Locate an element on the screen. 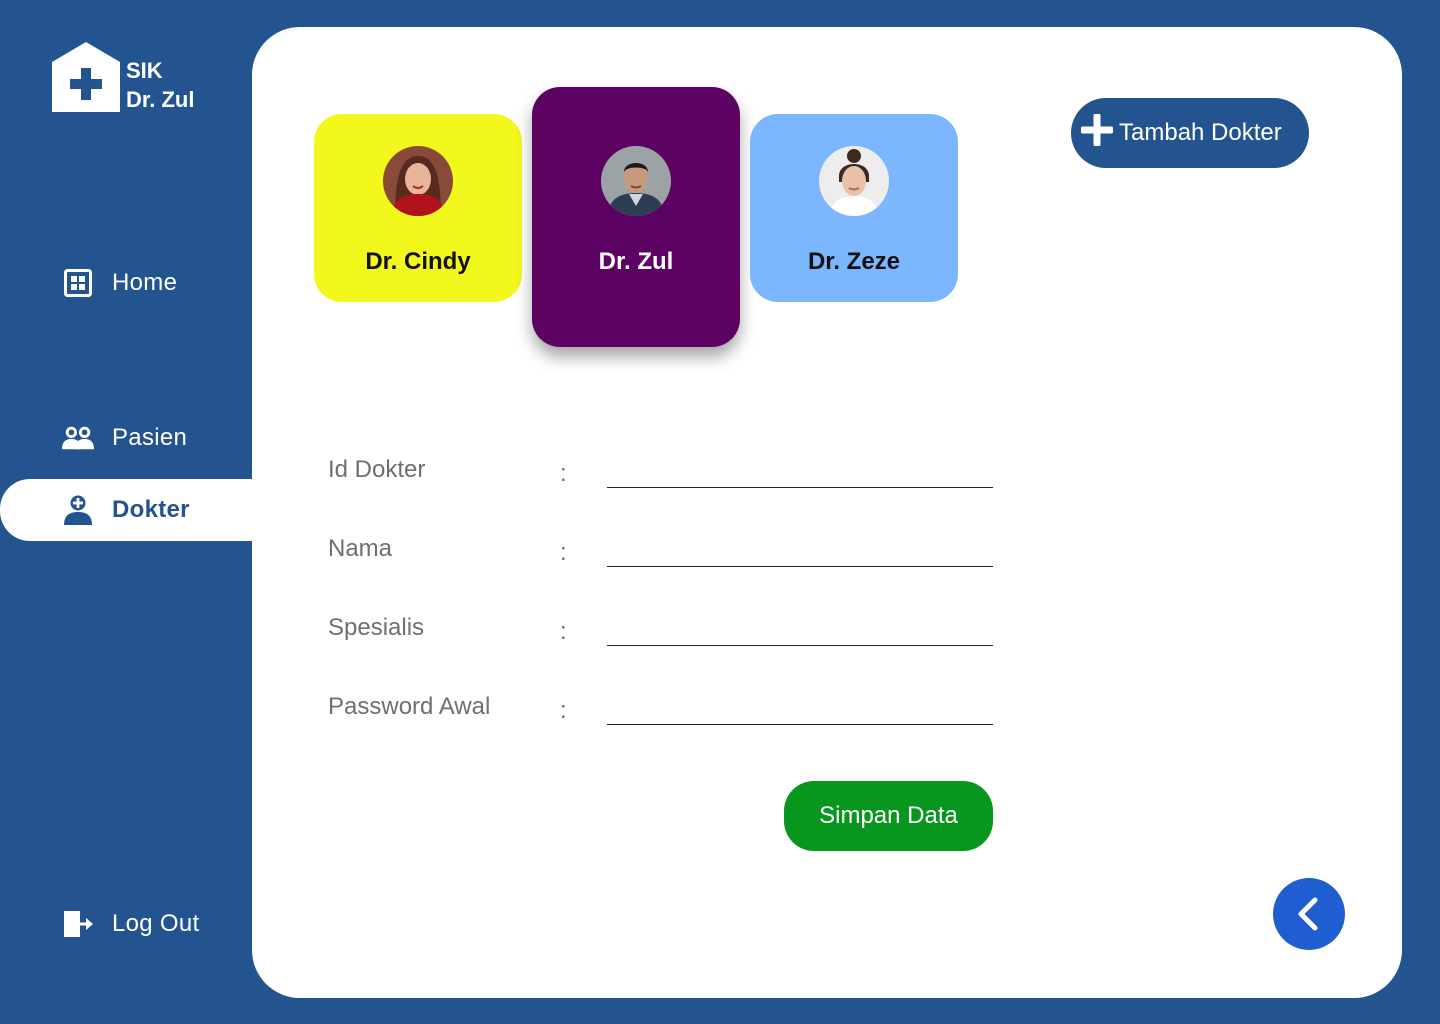 This screenshot has width=1440, height=1024. app-name-line2: Dr. Zul is located at coordinates (160, 99).